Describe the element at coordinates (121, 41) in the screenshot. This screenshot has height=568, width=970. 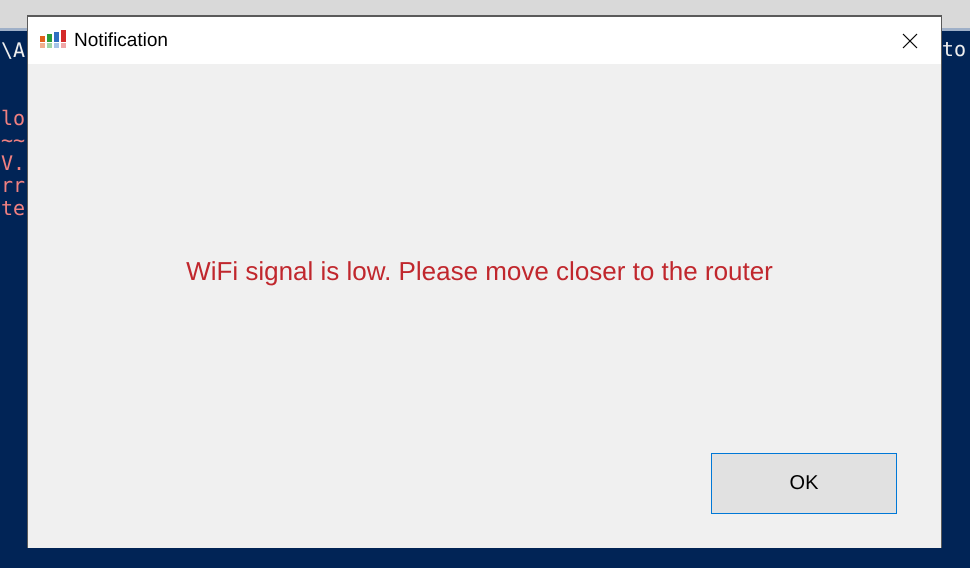
I see `window-title: Notification` at that location.